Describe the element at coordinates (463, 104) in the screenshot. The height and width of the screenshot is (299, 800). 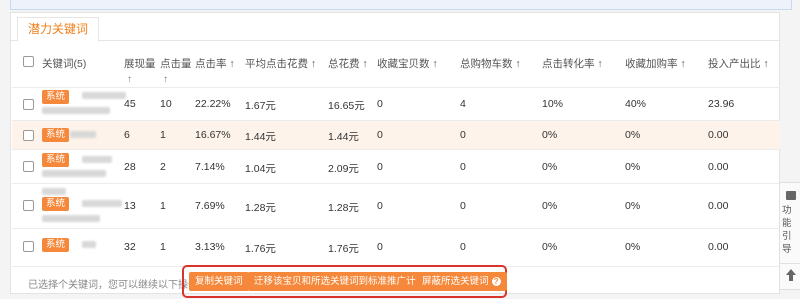
I see `cell-cart-total: 4` at that location.